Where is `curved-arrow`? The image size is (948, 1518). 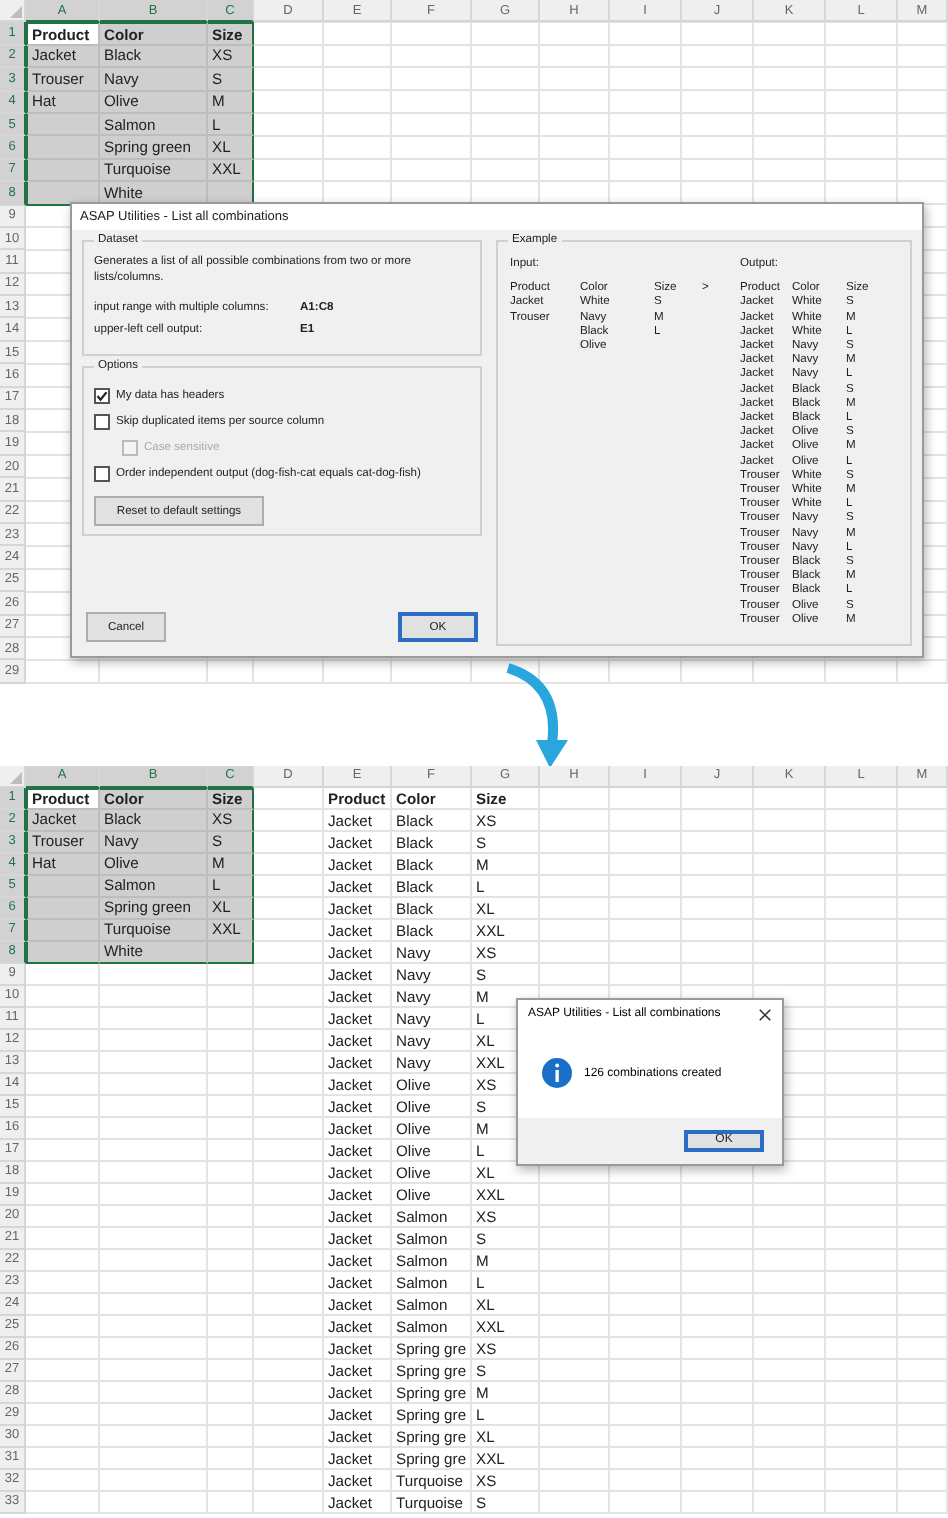
curved-arrow is located at coordinates (537, 715).